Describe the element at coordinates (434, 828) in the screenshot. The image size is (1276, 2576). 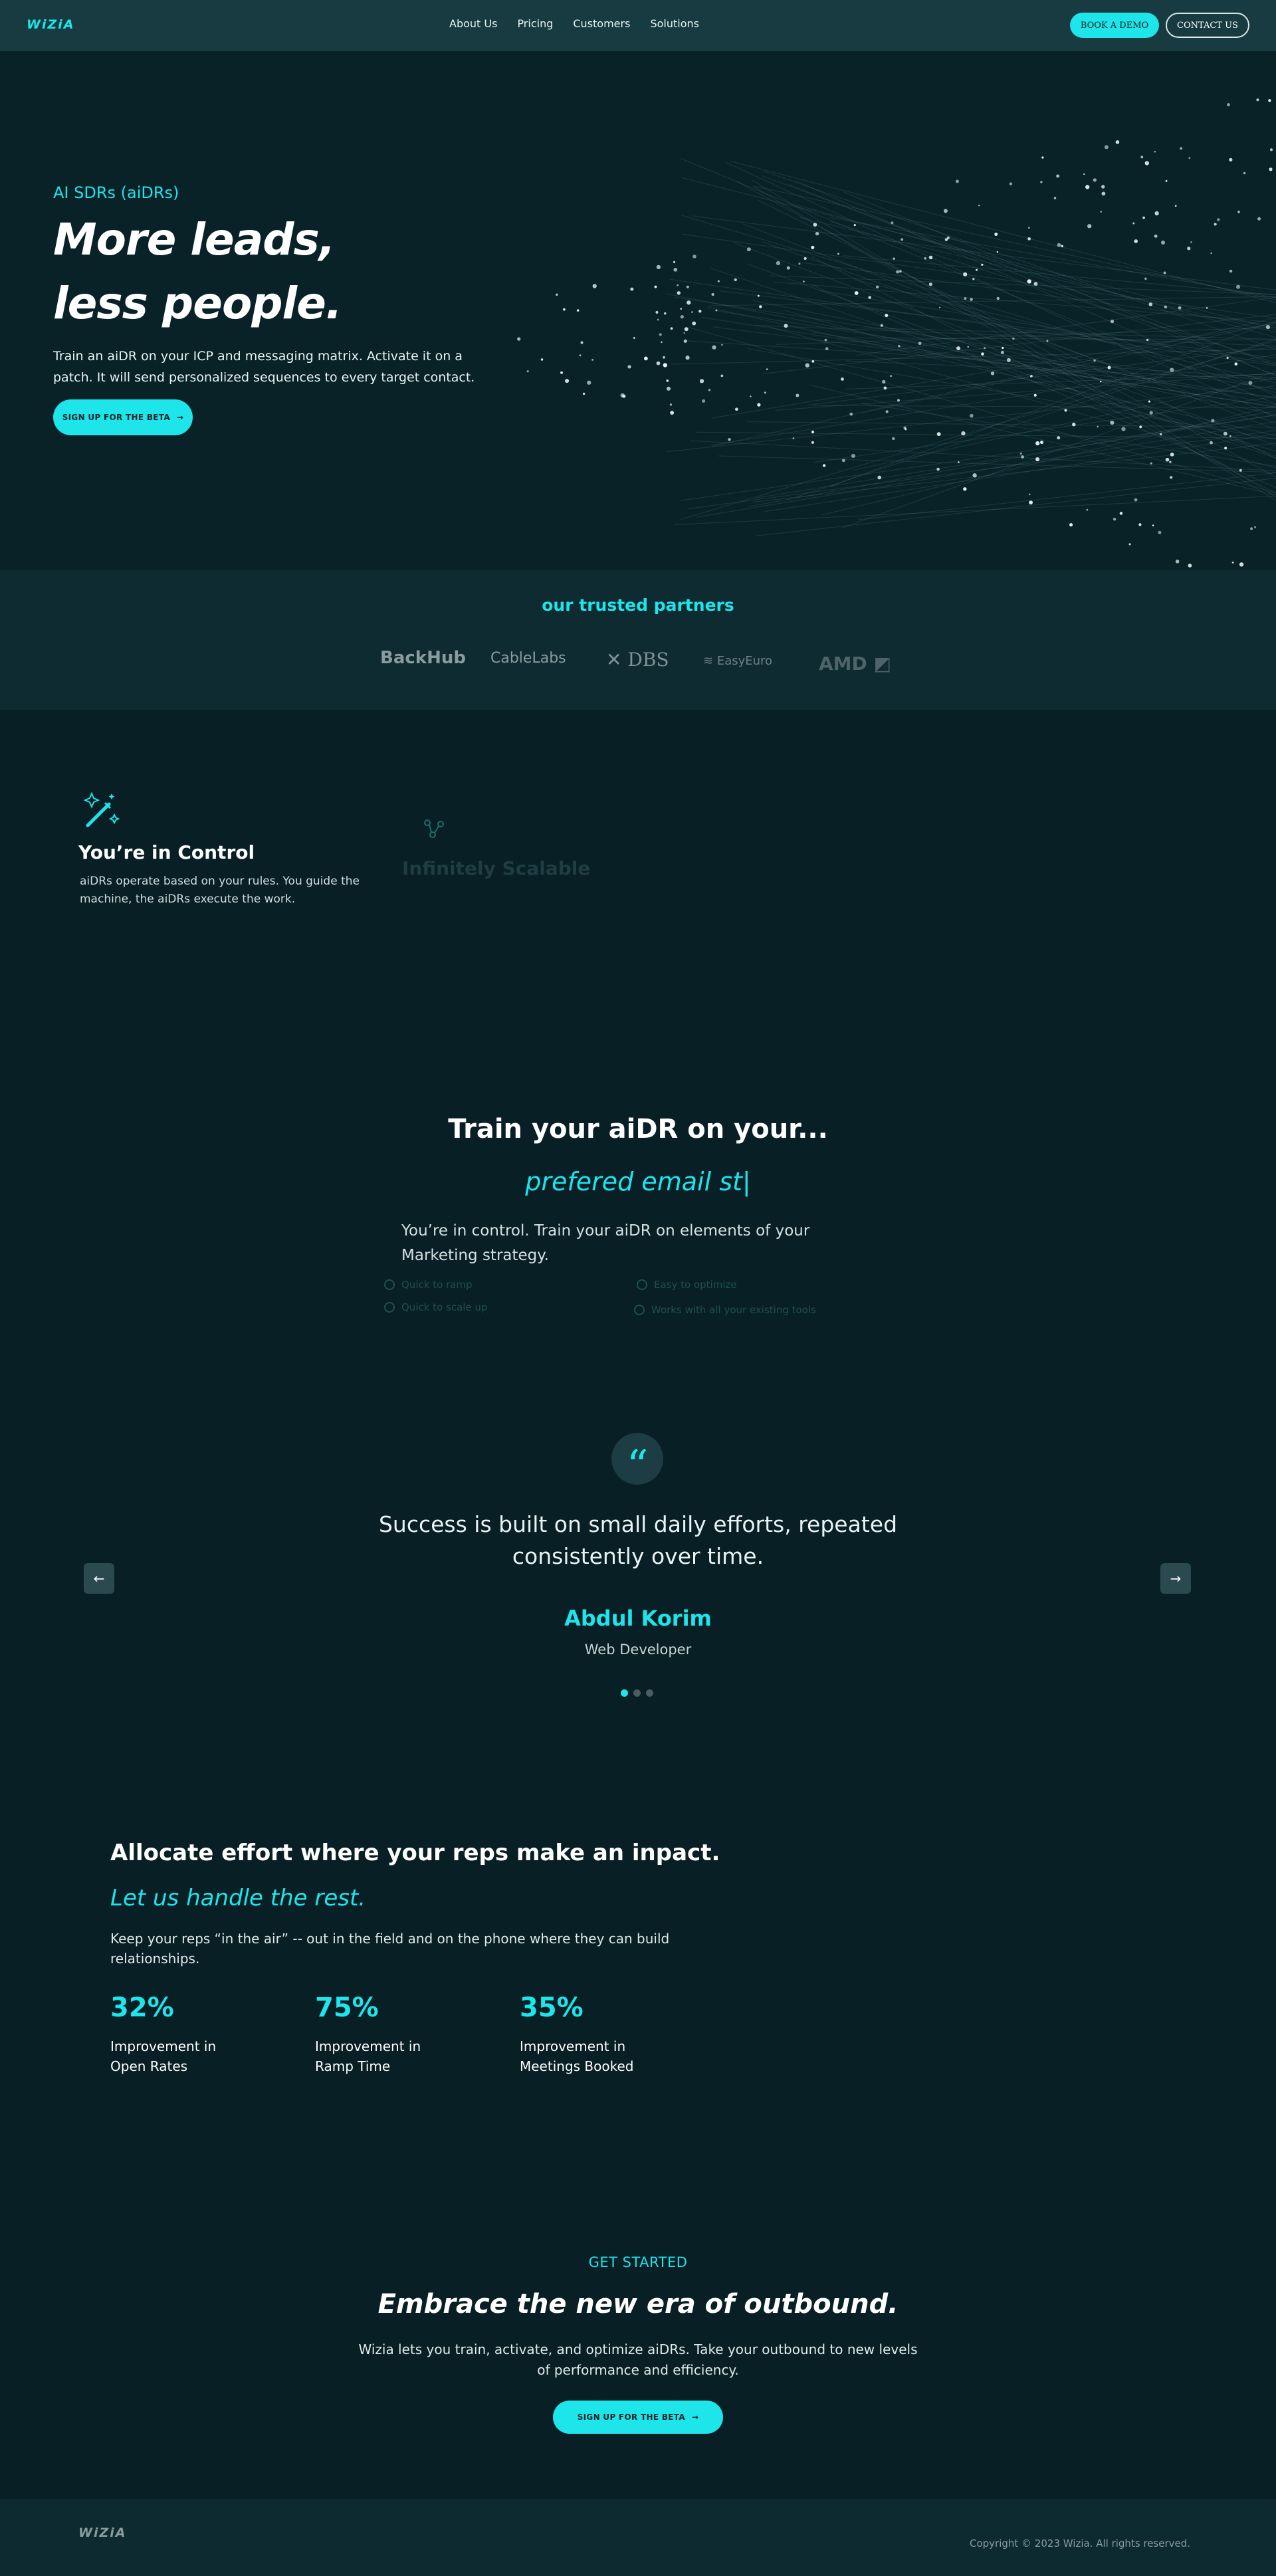
I see `network-icon` at that location.